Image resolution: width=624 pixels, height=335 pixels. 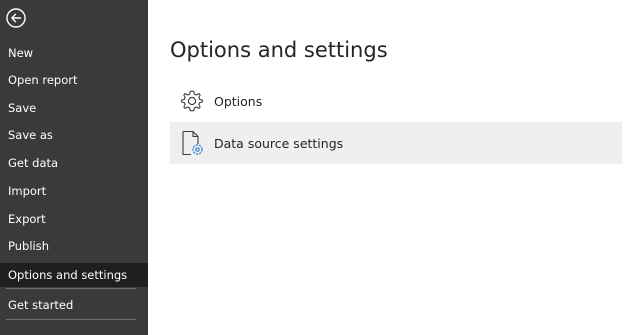 I want to click on back-button, so click(x=17, y=19).